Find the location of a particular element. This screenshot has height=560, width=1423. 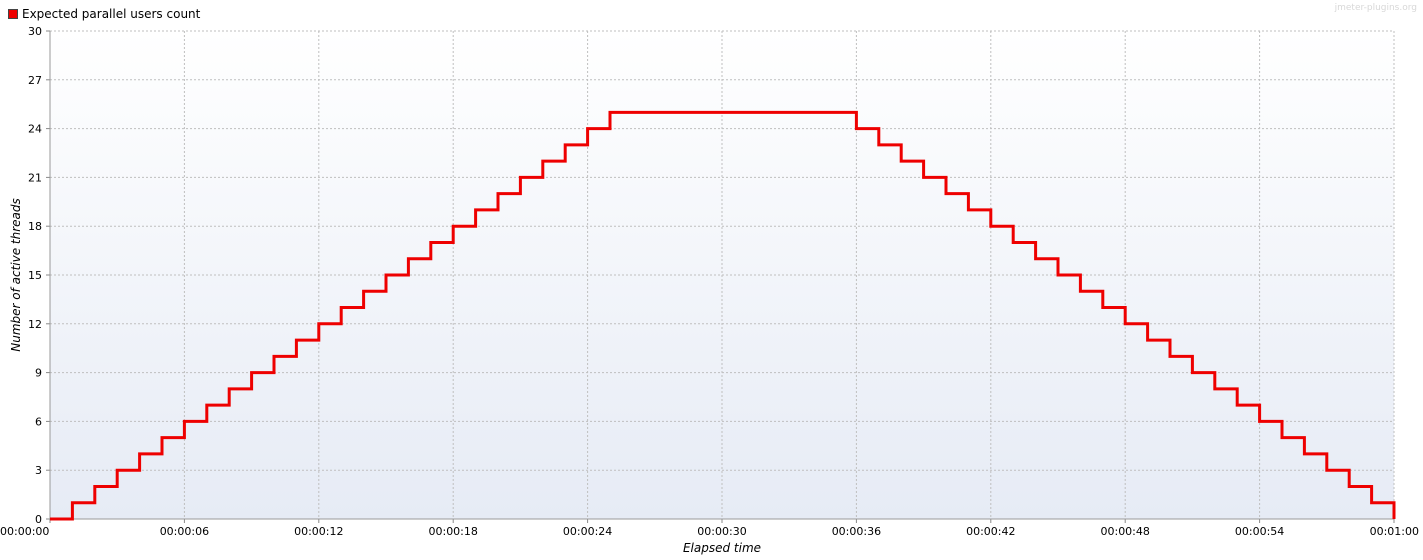

y-tick-label: 30 is located at coordinates (35, 31).